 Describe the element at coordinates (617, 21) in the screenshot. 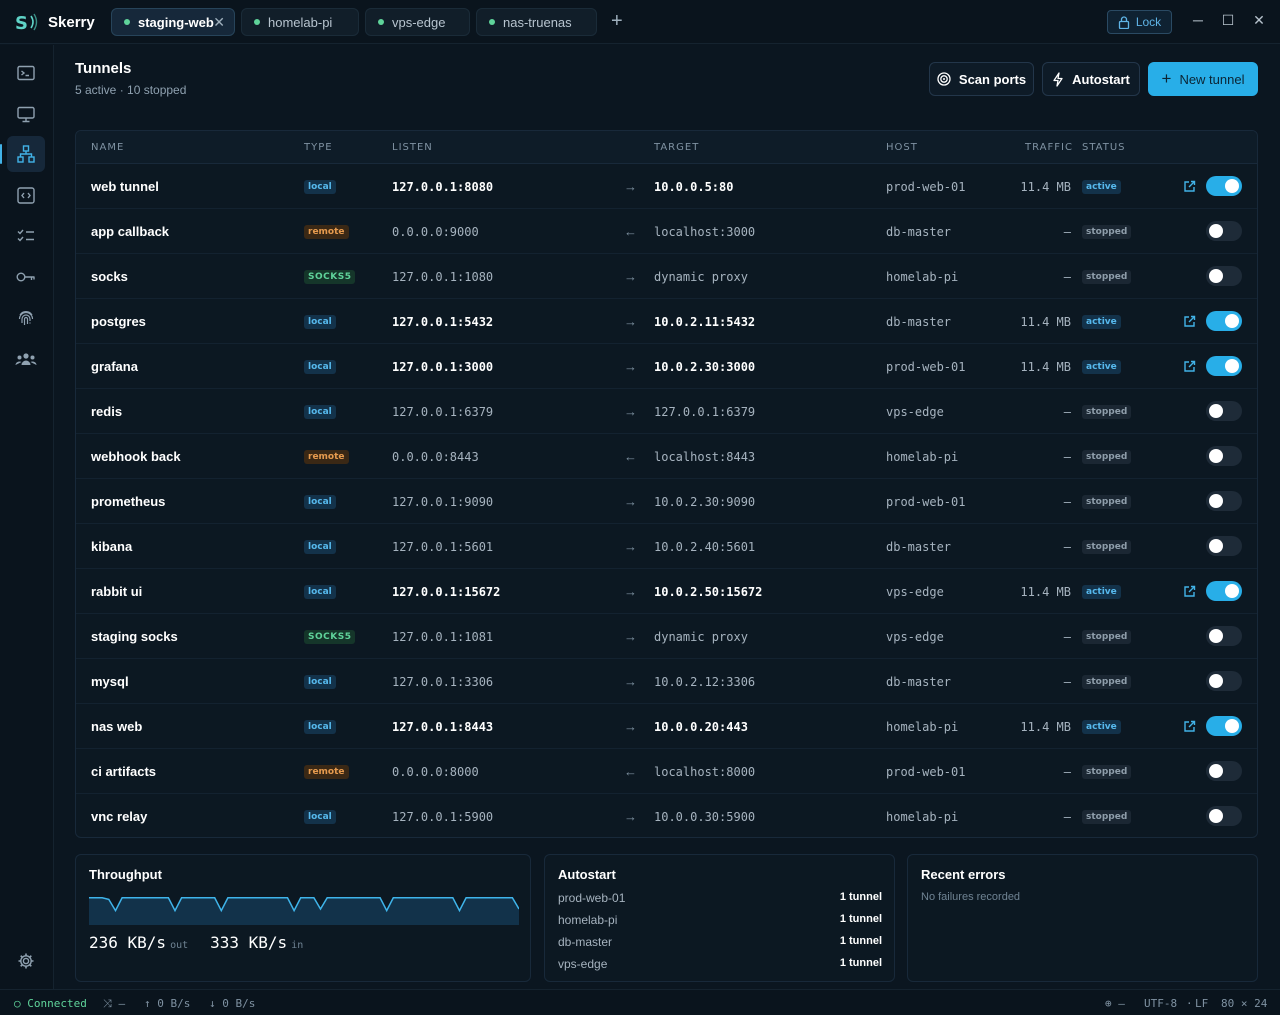

I see `add-tab-button: +` at that location.